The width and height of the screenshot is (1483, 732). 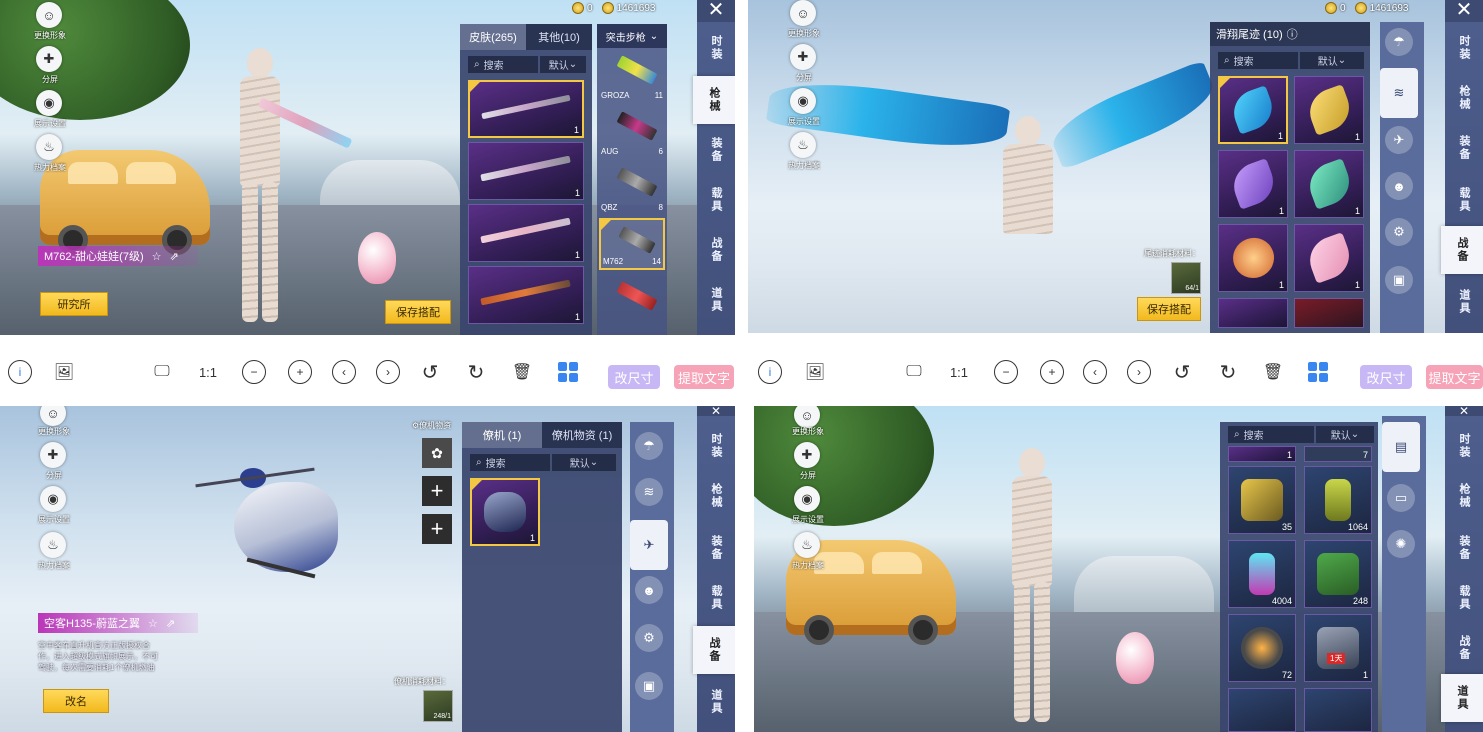 I want to click on add-slot-button: +, so click(x=437, y=491).